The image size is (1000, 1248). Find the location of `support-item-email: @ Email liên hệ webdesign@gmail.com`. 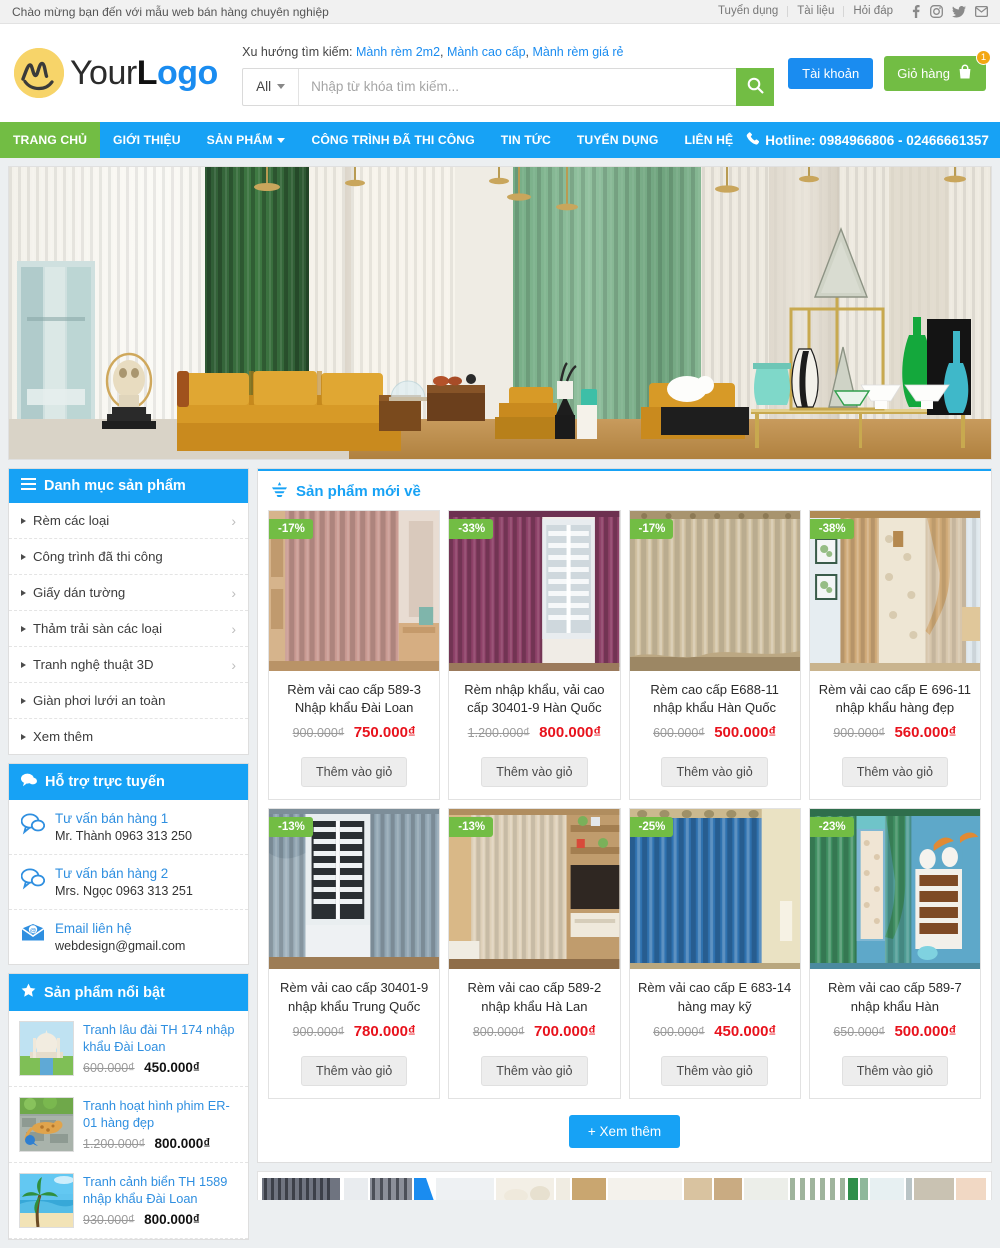

support-item-email: @ Email liên hệ webdesign@gmail.com is located at coordinates (128, 937).